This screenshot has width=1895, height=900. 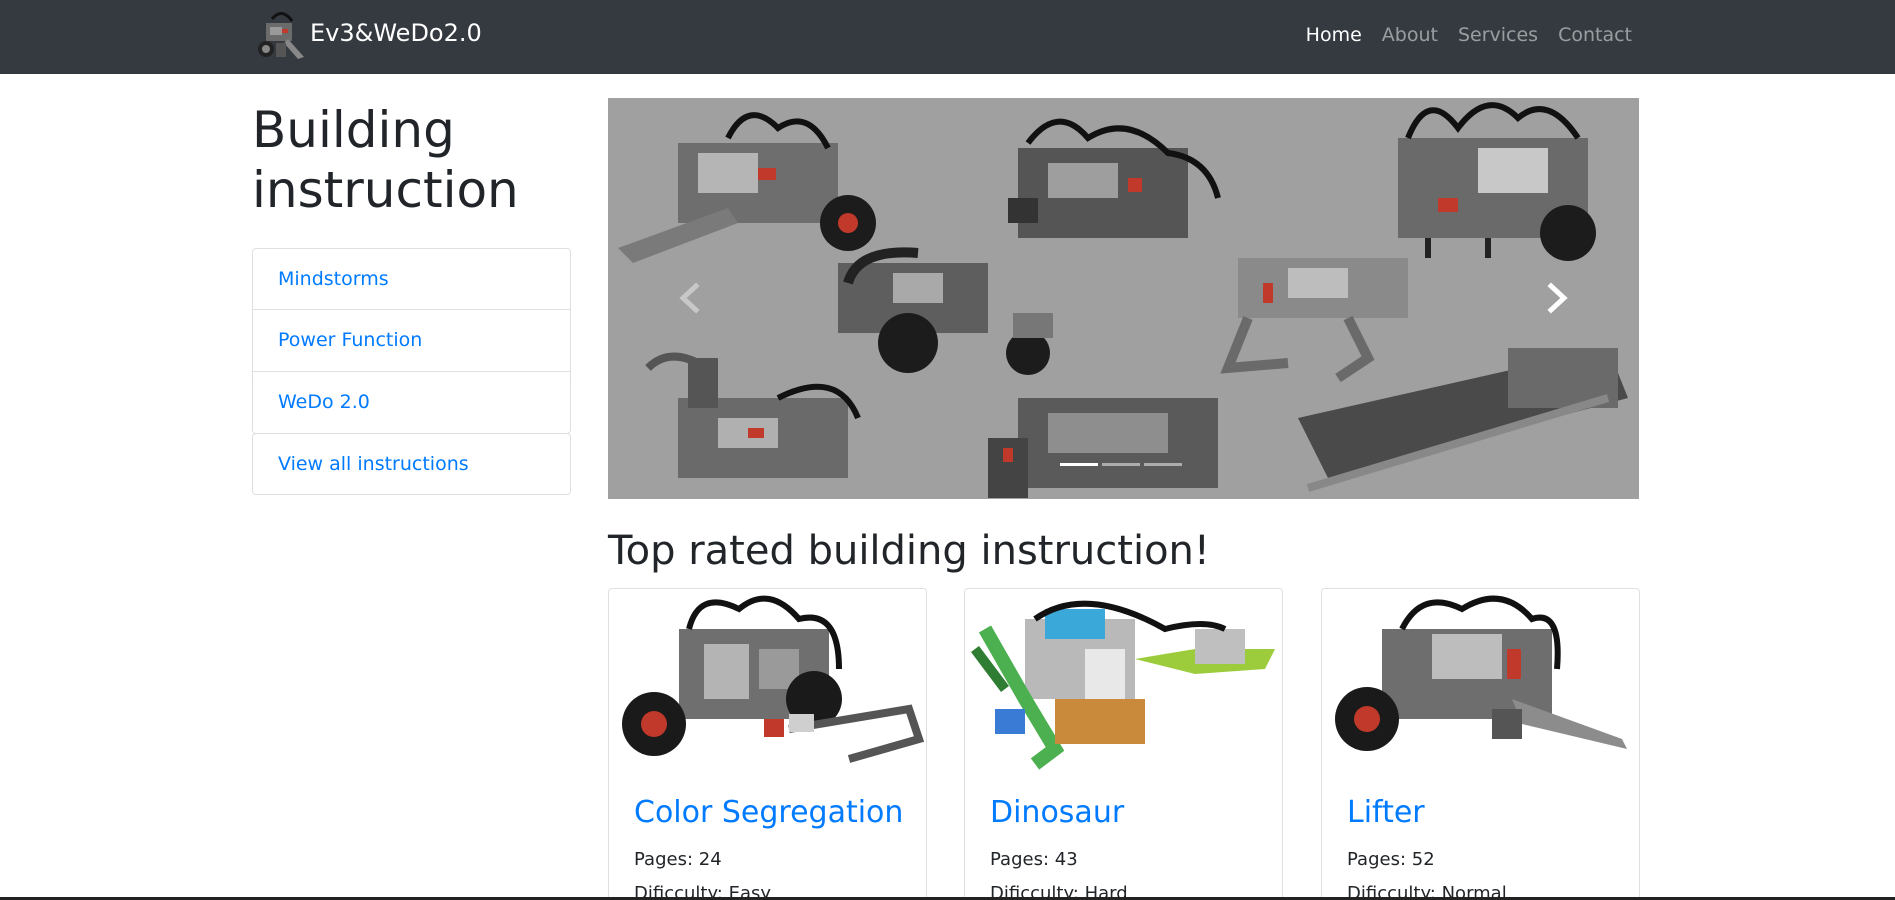 What do you see at coordinates (1386, 812) in the screenshot?
I see `card-title-link: Lifter` at bounding box center [1386, 812].